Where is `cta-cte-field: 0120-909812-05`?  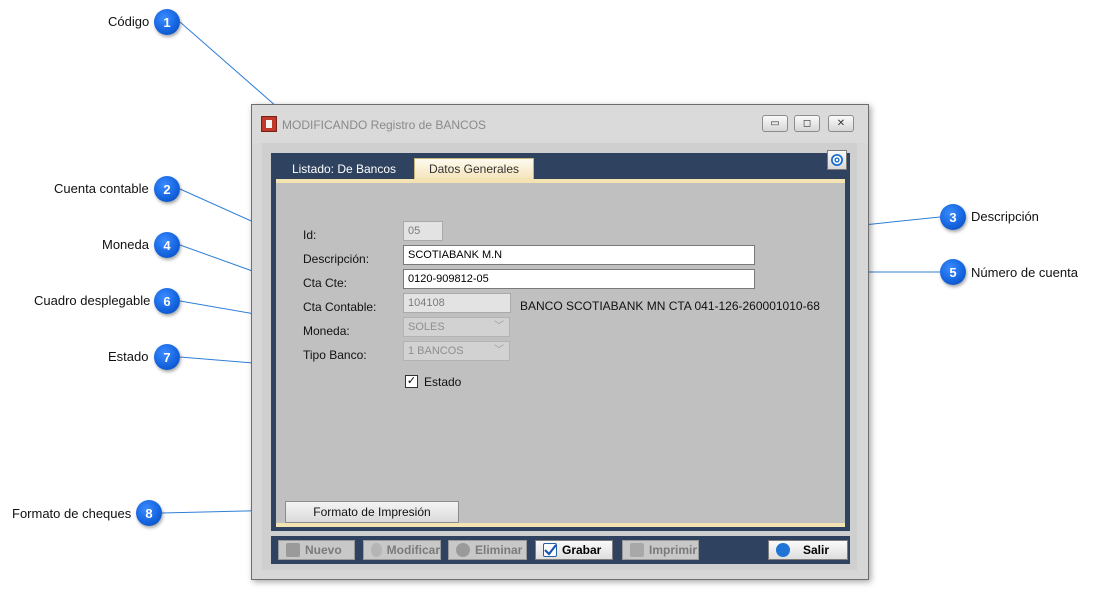
cta-cte-field: 0120-909812-05 is located at coordinates (579, 279).